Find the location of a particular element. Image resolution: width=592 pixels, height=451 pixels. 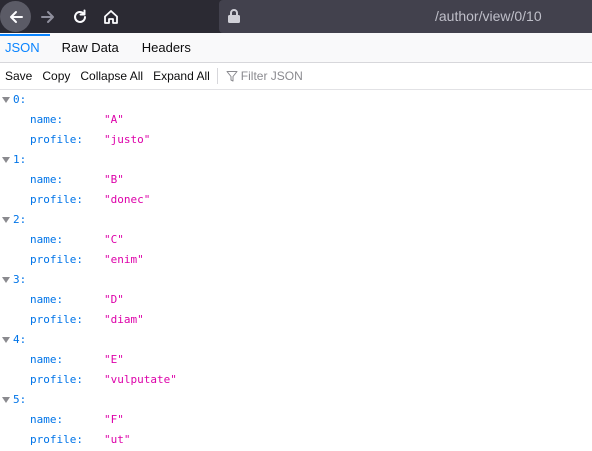

tab-headers: Headers is located at coordinates (166, 48).